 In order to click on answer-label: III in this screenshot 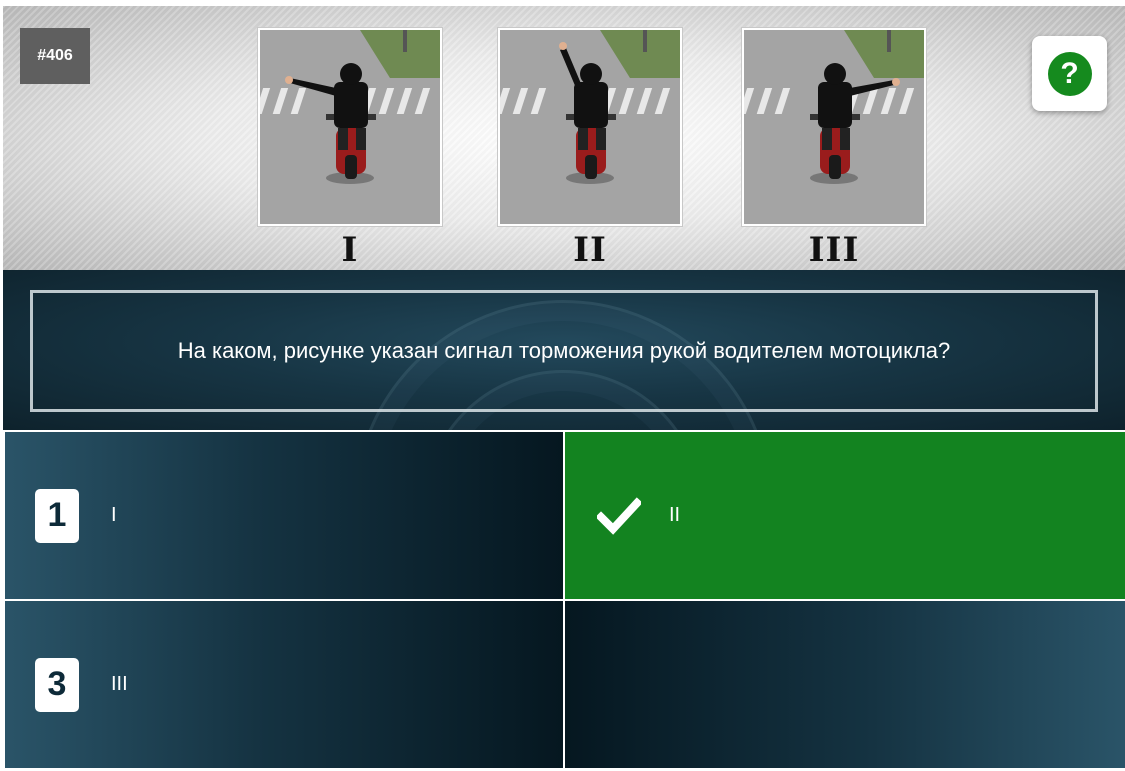, I will do `click(119, 684)`.